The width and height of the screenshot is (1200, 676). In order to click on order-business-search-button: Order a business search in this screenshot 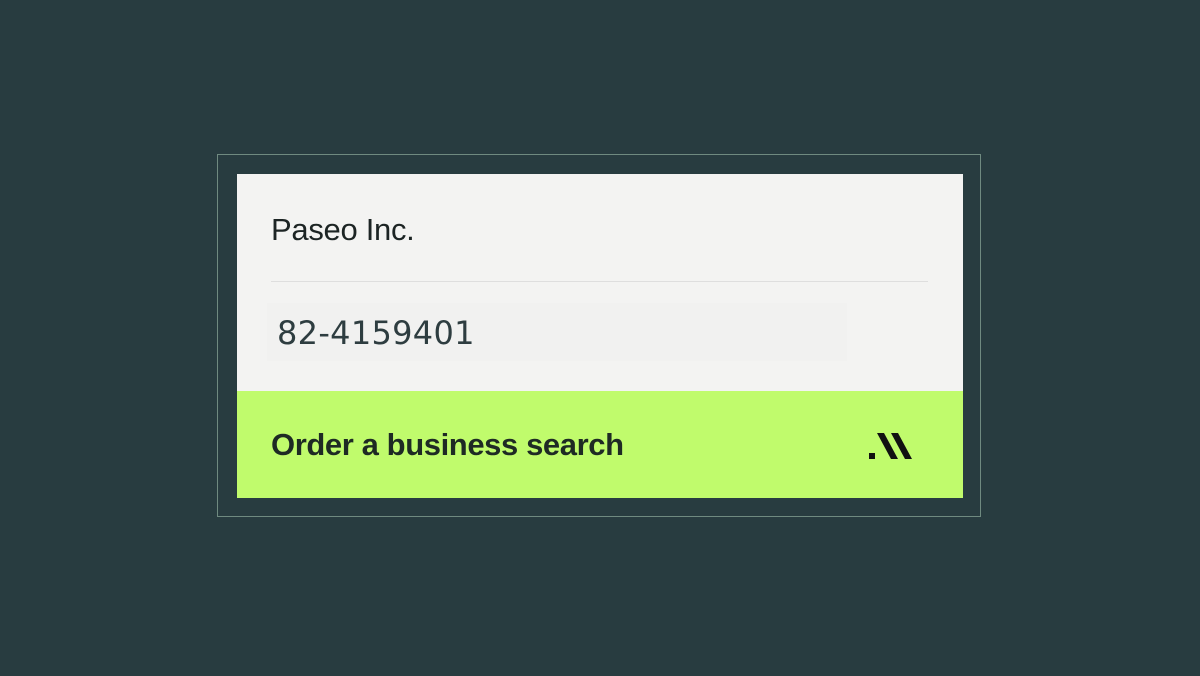, I will do `click(600, 444)`.